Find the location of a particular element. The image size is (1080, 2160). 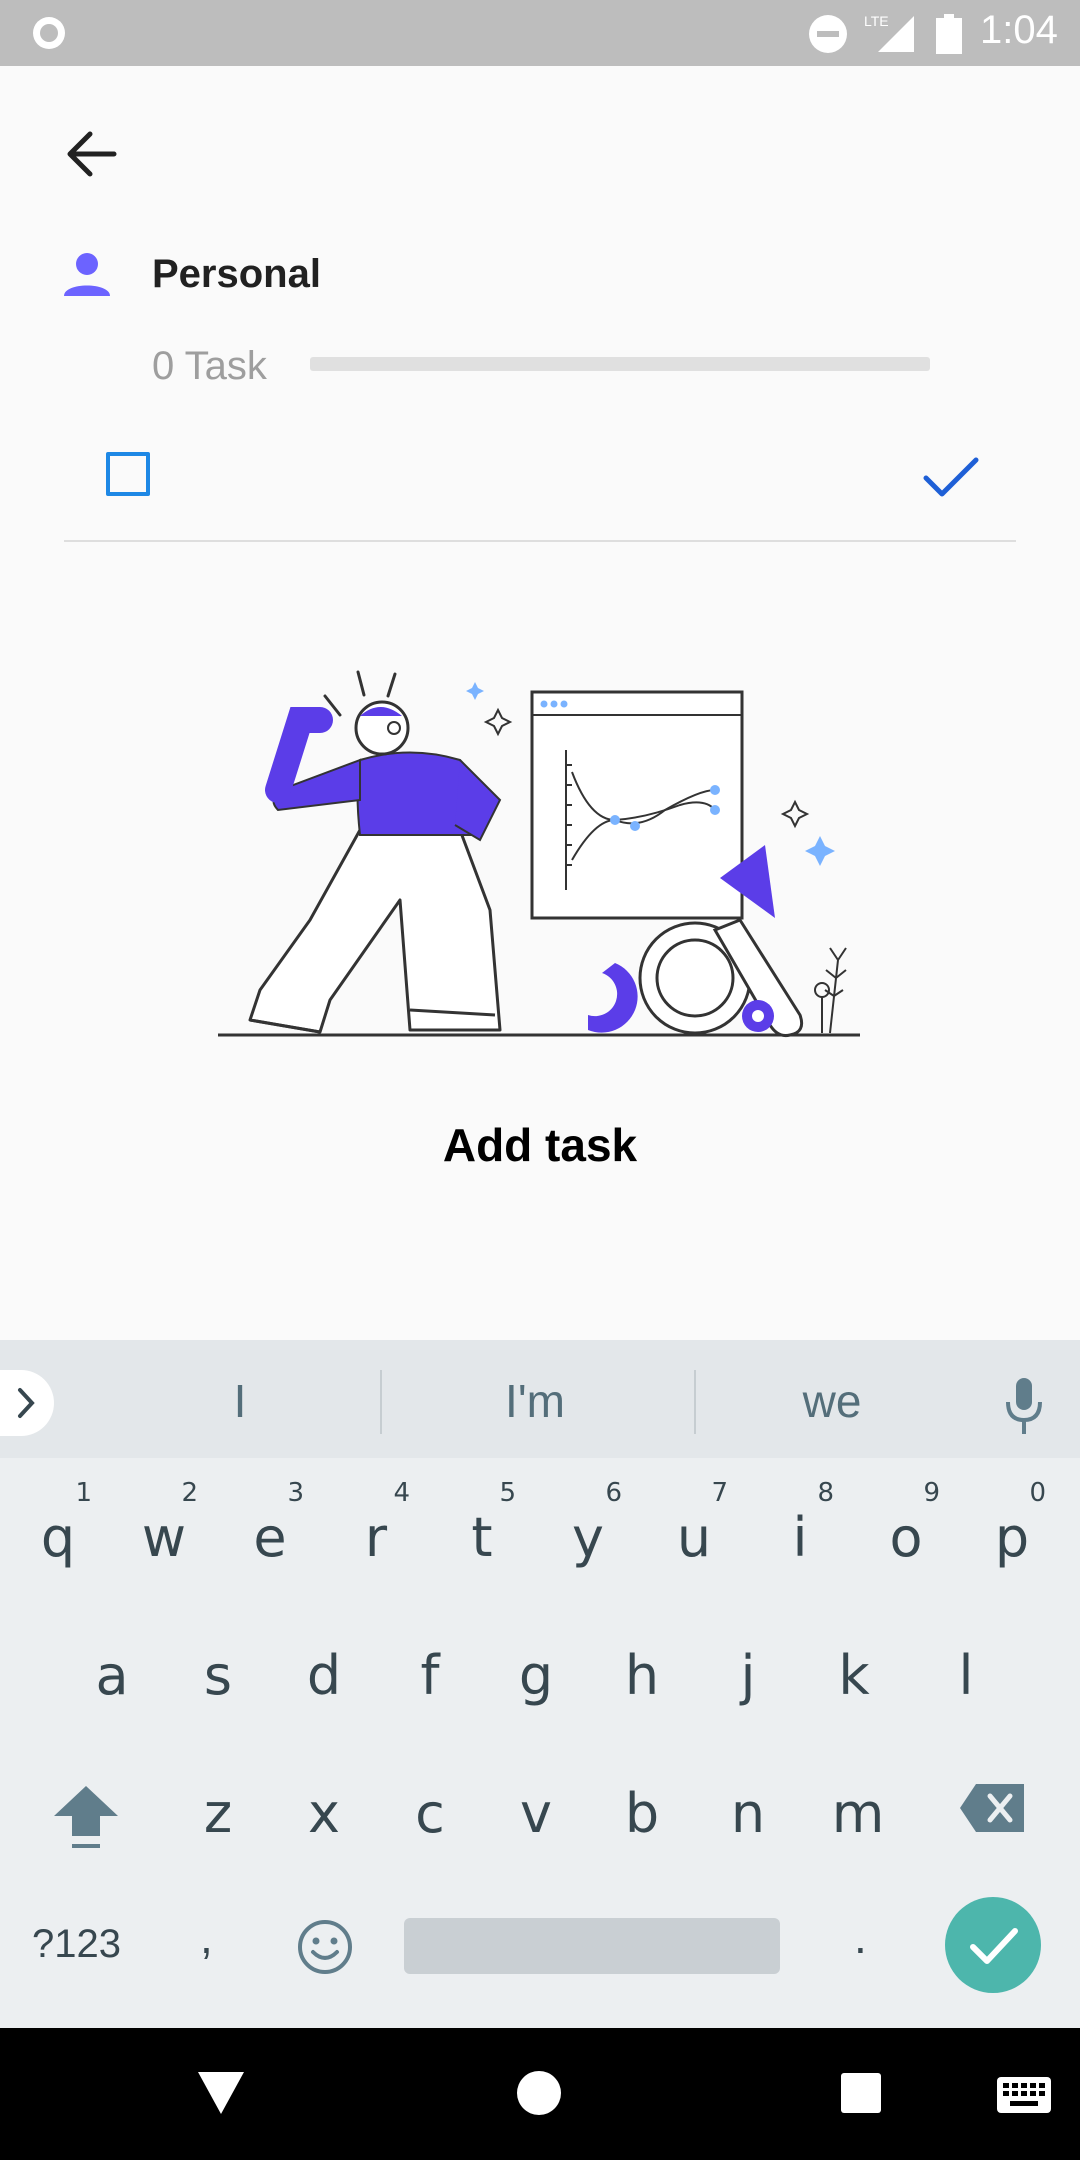

key-o: o9 is located at coordinates (906, 1538).